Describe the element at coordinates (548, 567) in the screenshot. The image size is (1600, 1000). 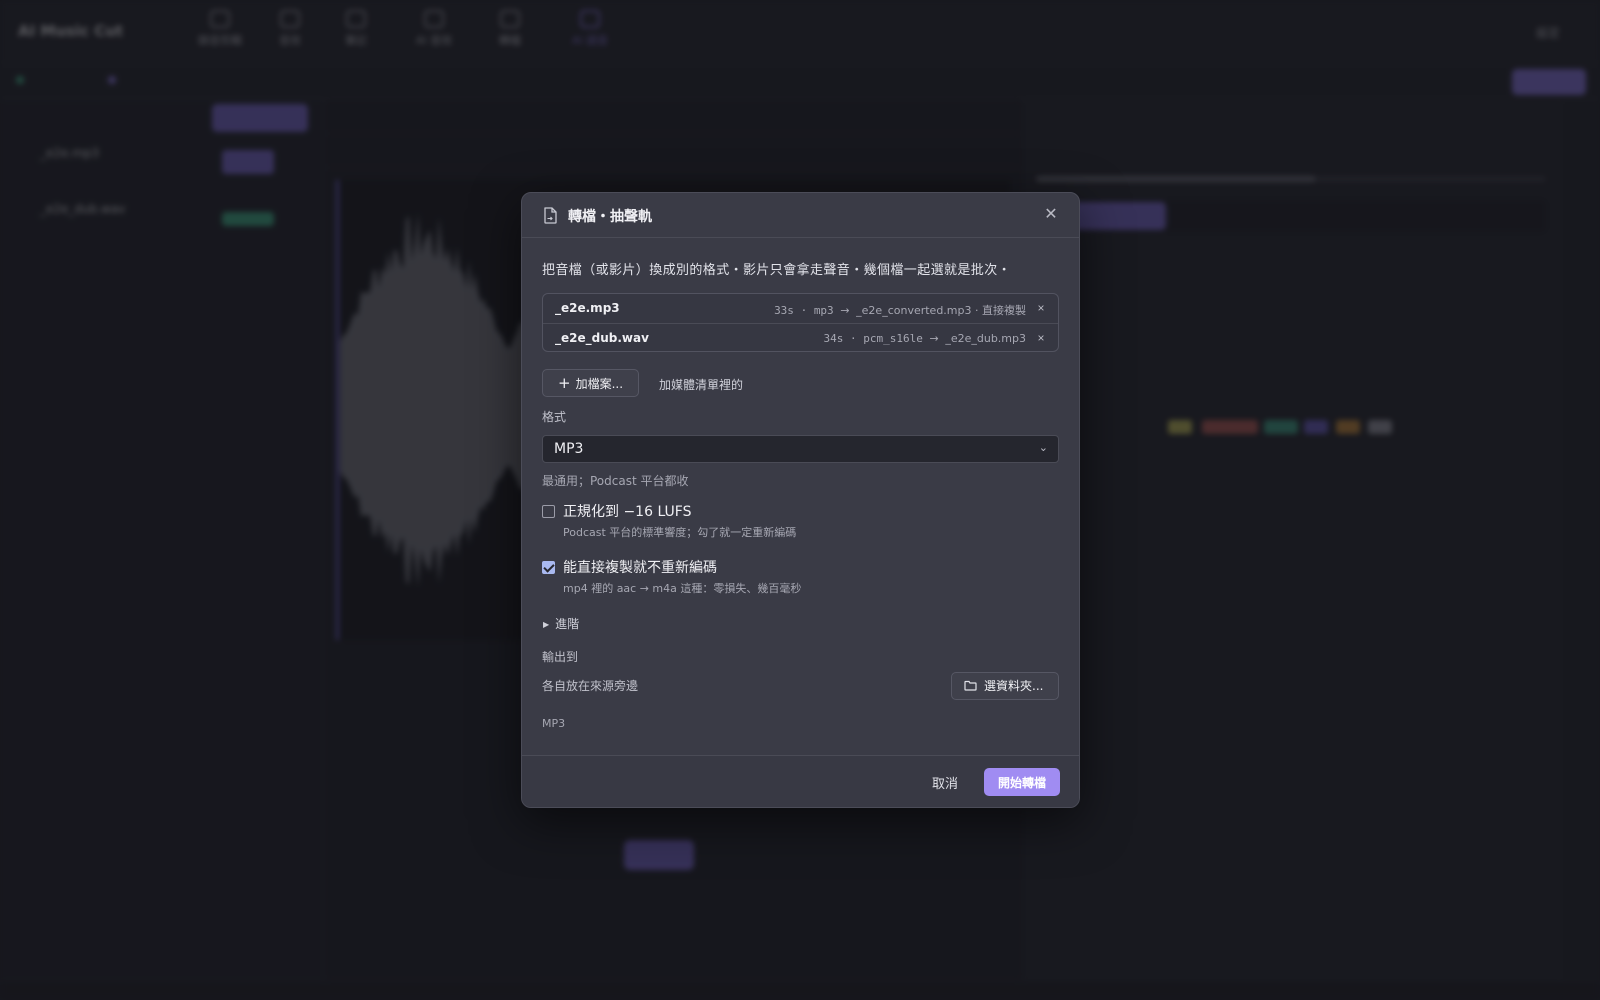
I see `stream-copy-checkbox` at that location.